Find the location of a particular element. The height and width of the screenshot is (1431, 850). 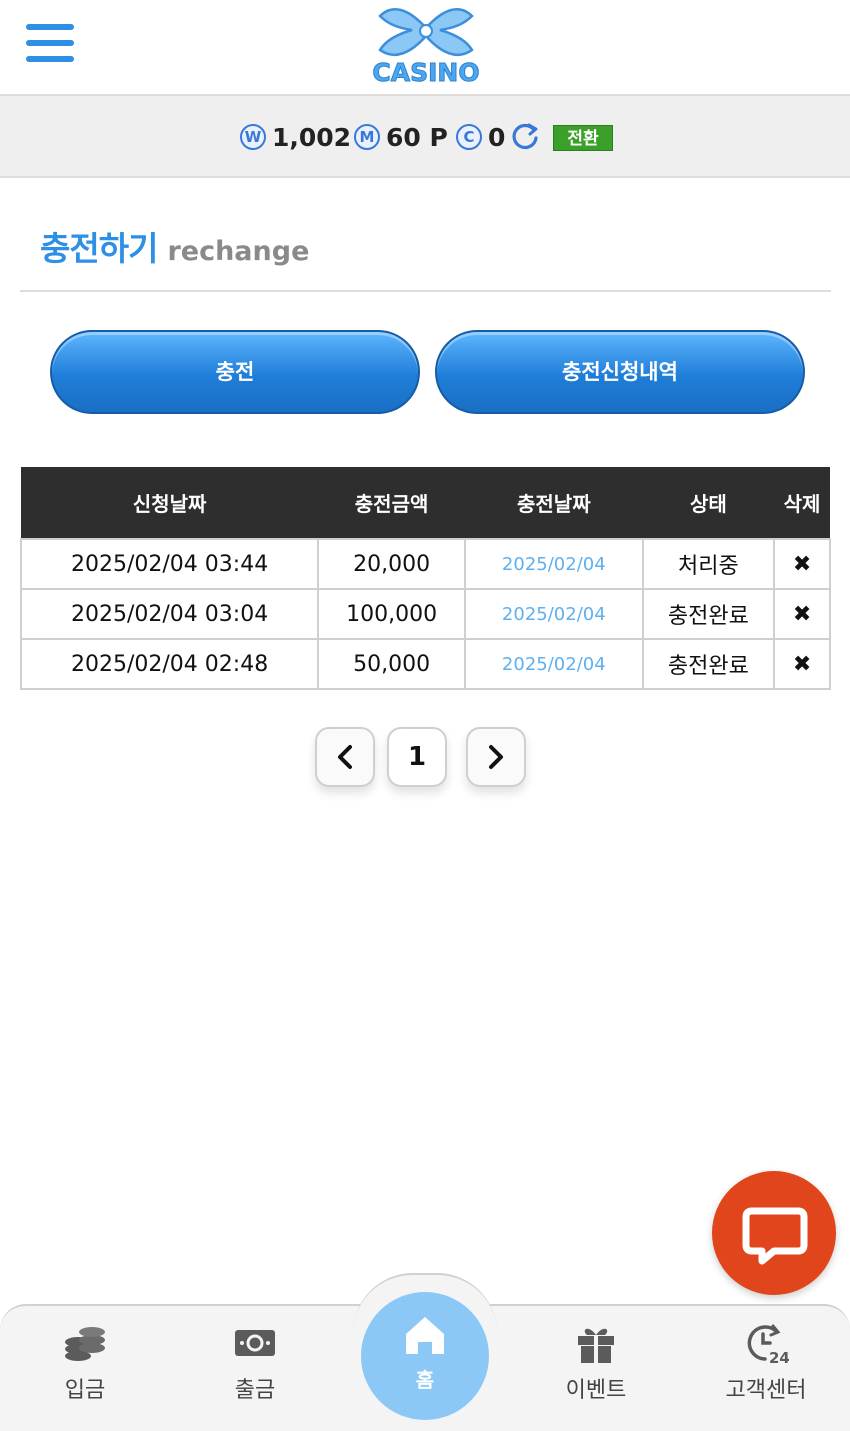

refresh-icon is located at coordinates (525, 136).